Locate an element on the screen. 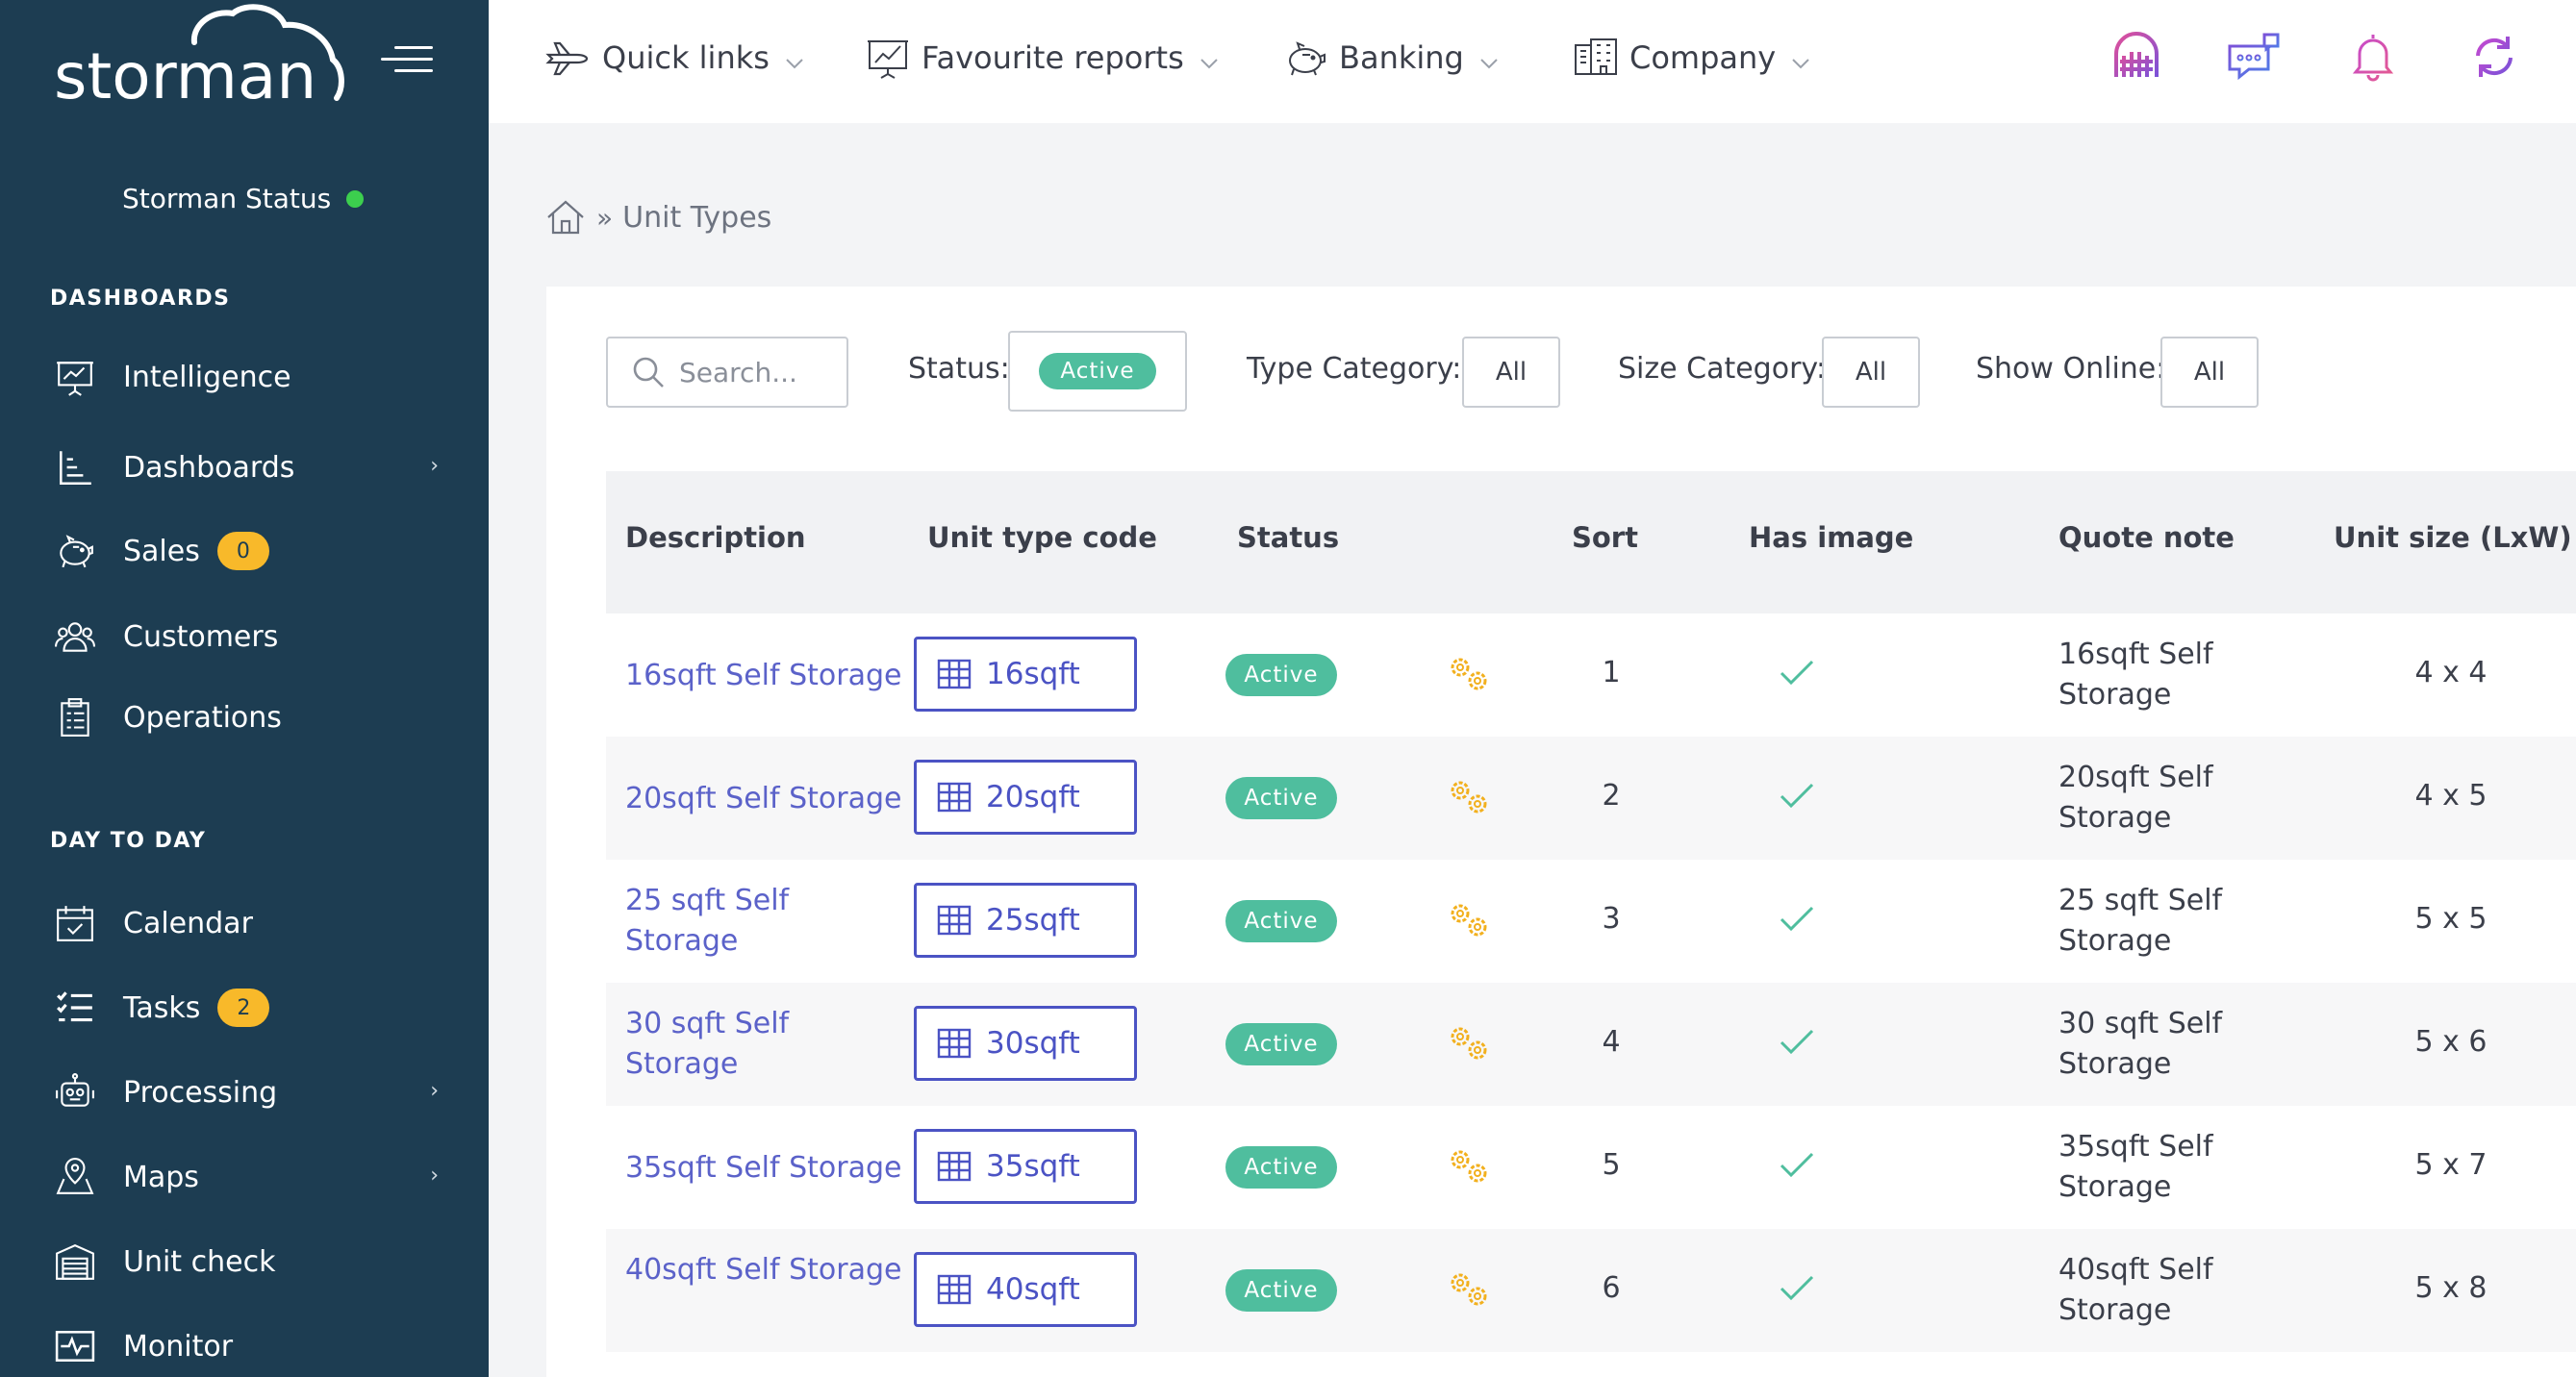  unit-type-code-button: 35sqft is located at coordinates (1025, 1166).